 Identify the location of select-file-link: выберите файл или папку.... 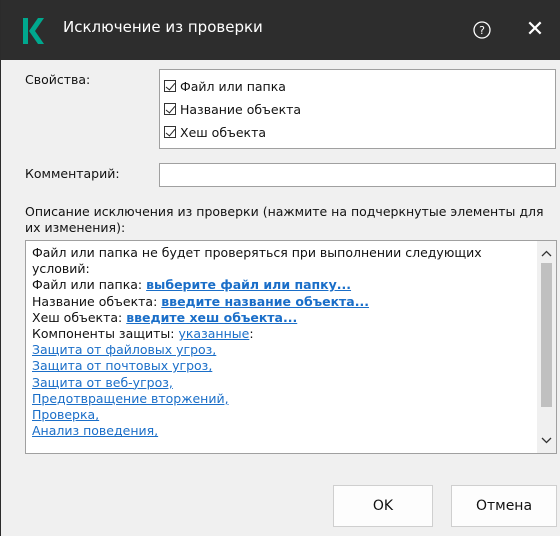
(248, 284).